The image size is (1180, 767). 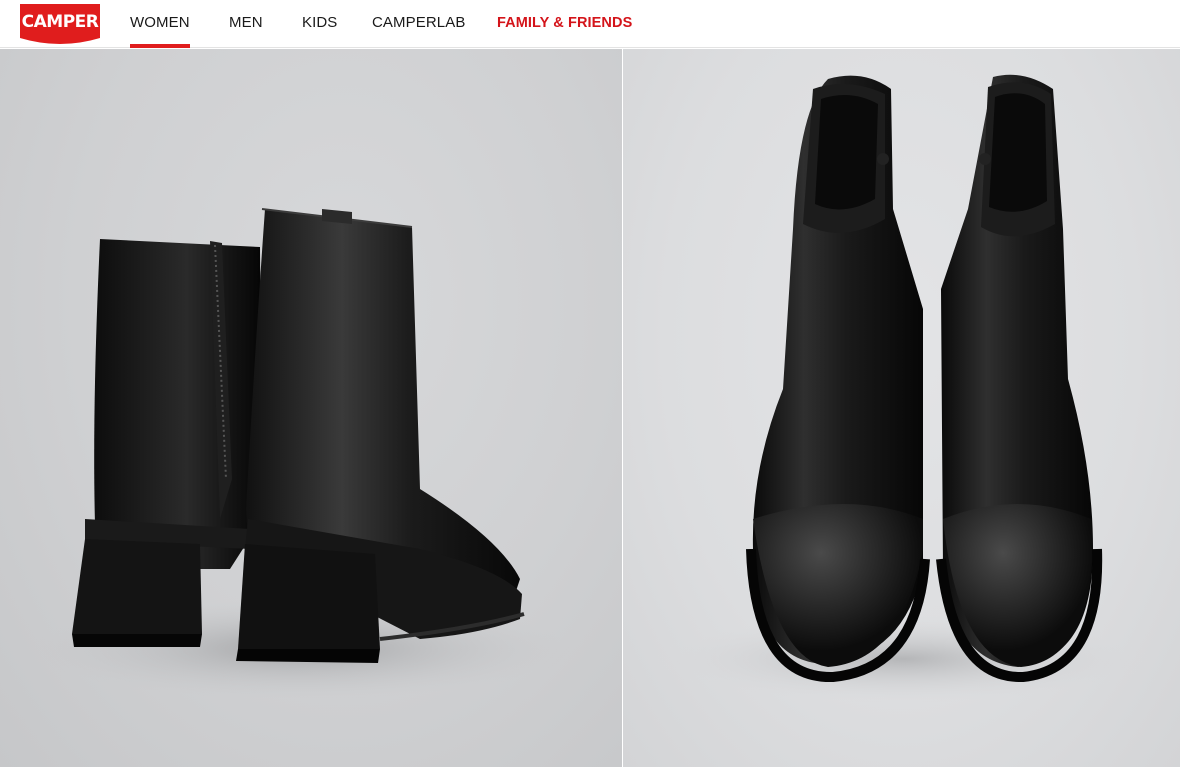 I want to click on camper-logo-icon: CAMPER, so click(x=60, y=24).